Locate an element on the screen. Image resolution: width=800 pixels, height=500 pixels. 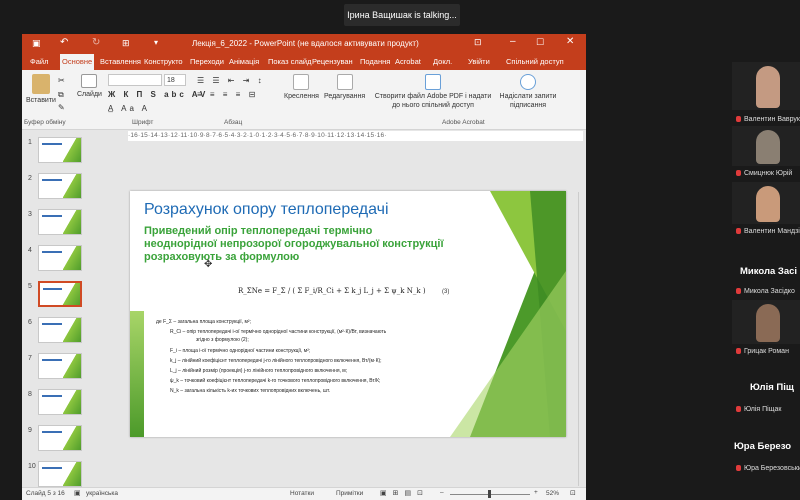
format-painter-icon: ✎ is located at coordinates (61, 107).